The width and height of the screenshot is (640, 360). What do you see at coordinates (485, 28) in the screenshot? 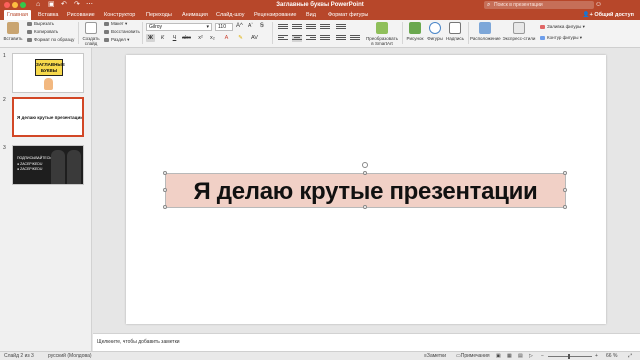
I see `arrange-icon` at bounding box center [485, 28].